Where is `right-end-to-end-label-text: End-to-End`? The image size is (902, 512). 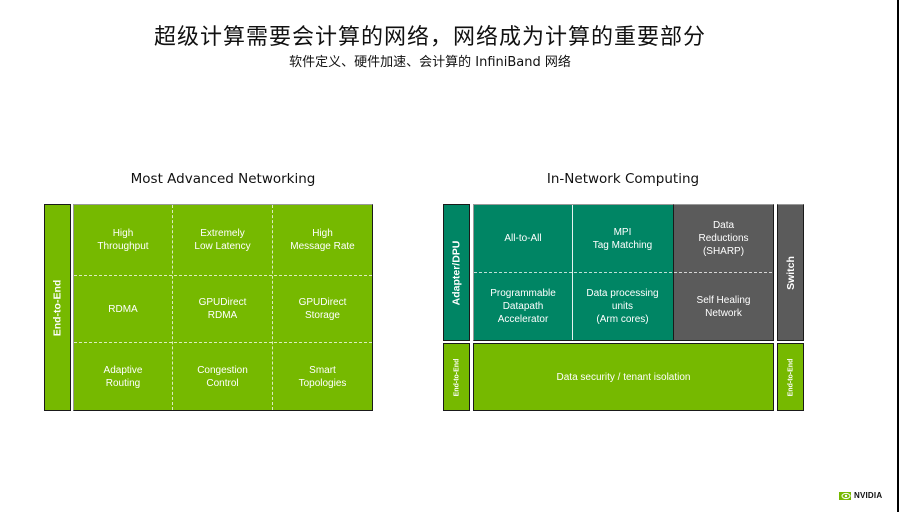
right-end-to-end-label-text: End-to-End is located at coordinates (790, 377).